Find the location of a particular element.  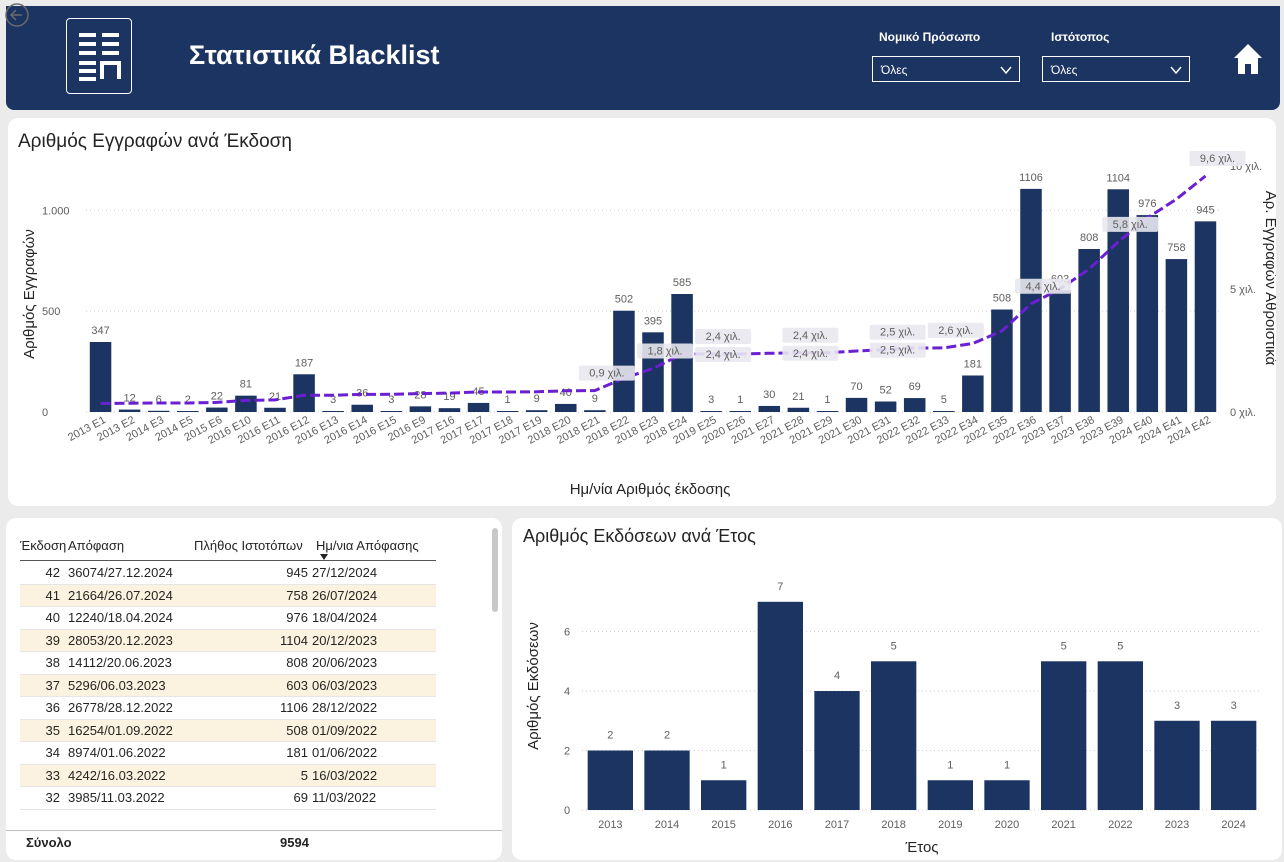

bar-value-label: 40 is located at coordinates (566, 393).